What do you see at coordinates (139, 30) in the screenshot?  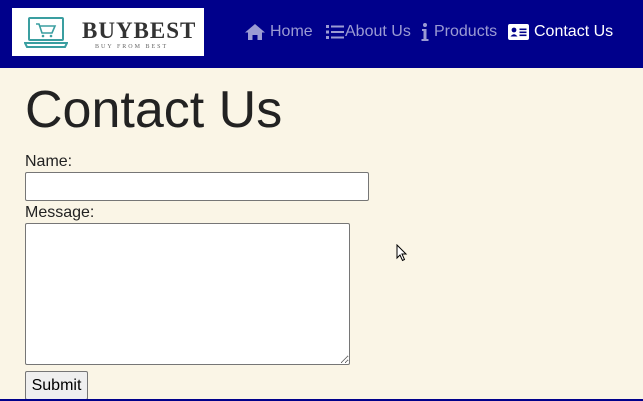 I see `brand-name: BUYBEST` at bounding box center [139, 30].